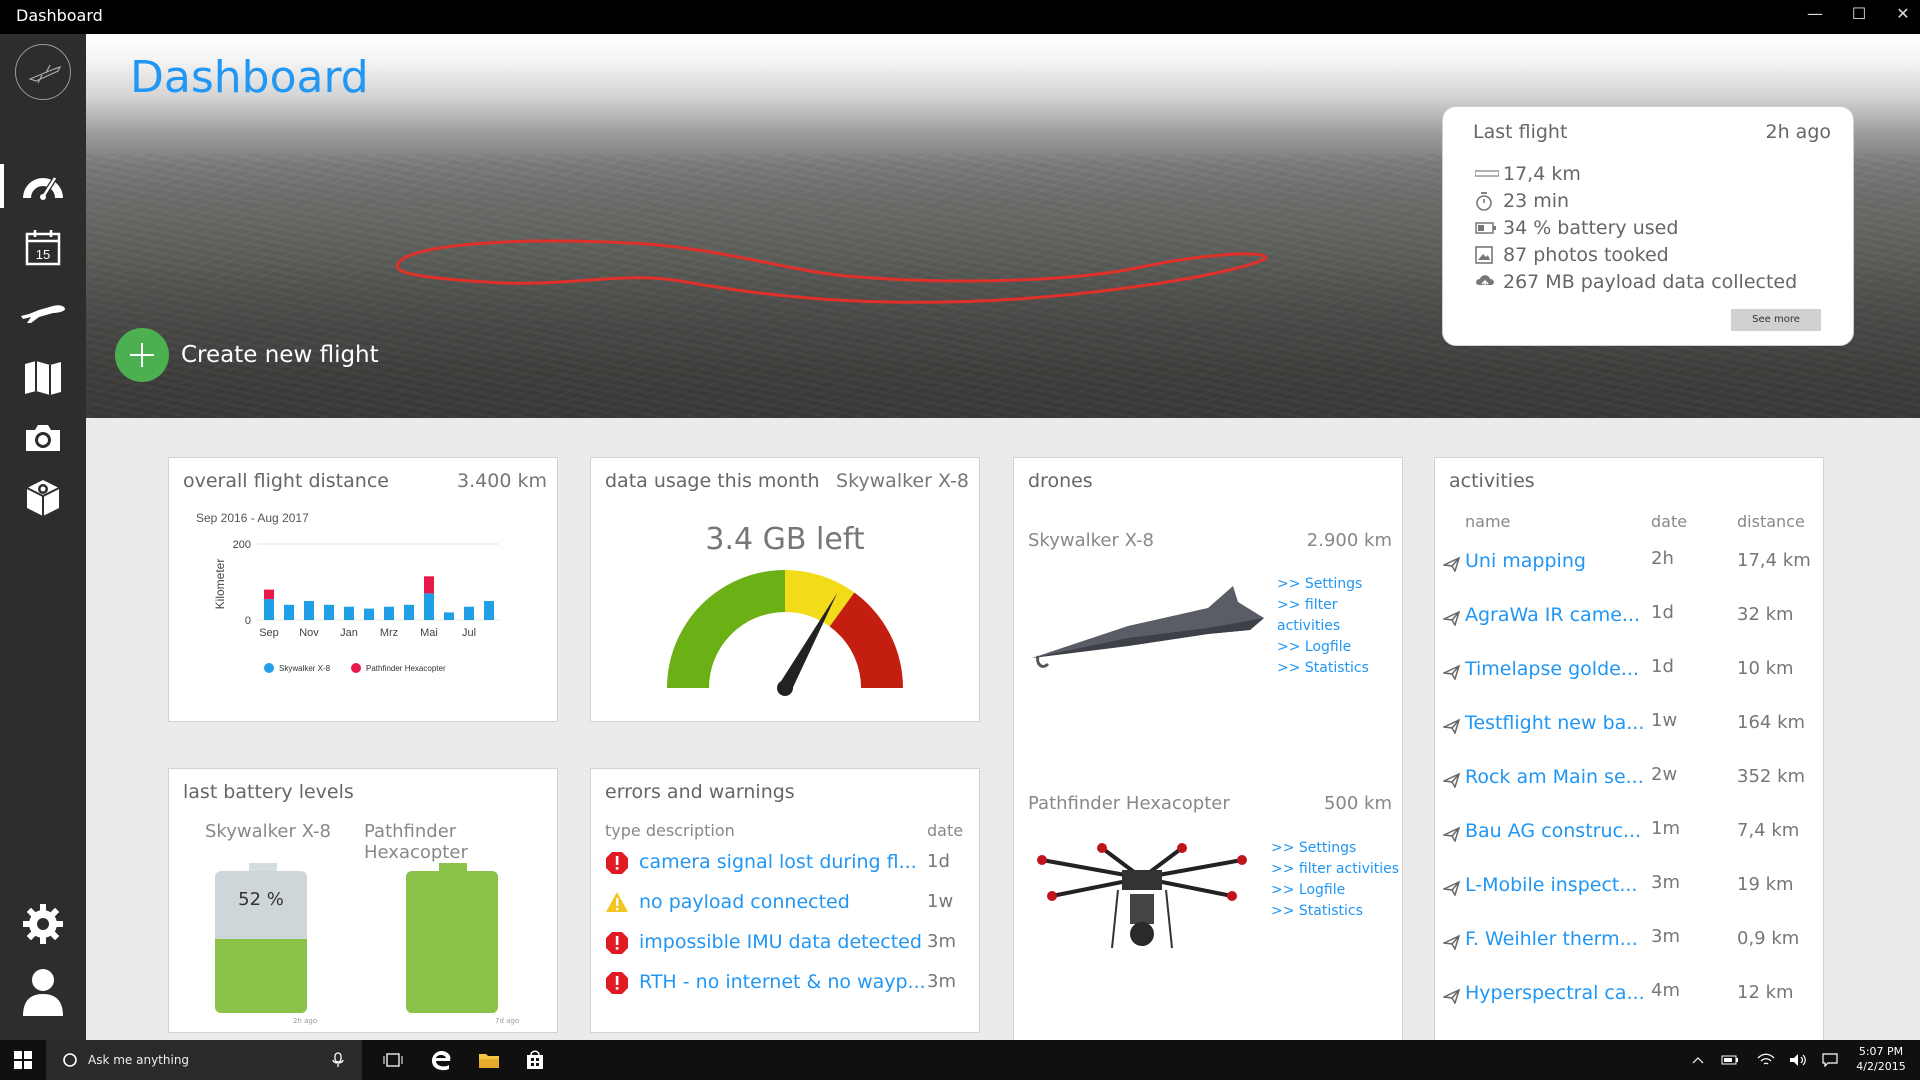 The width and height of the screenshot is (1920, 1080). I want to click on battery-ago: 7d ago, so click(507, 1021).